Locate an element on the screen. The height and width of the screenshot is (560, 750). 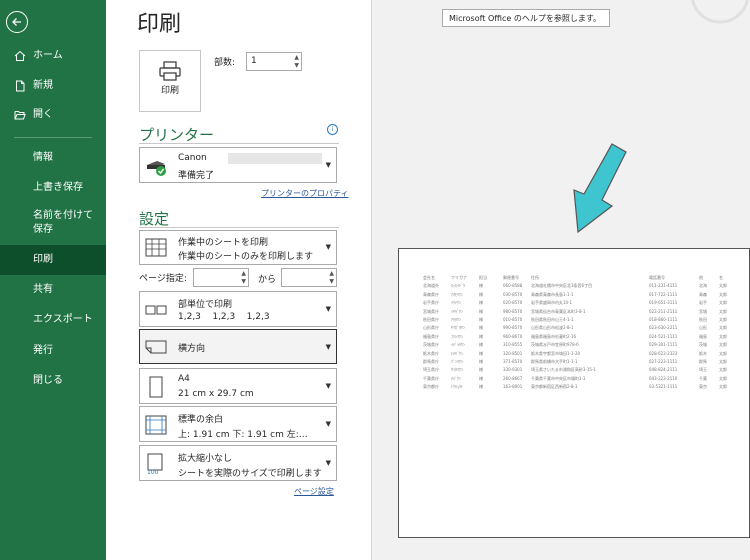
nav-new: 新規 is located at coordinates (53, 86).